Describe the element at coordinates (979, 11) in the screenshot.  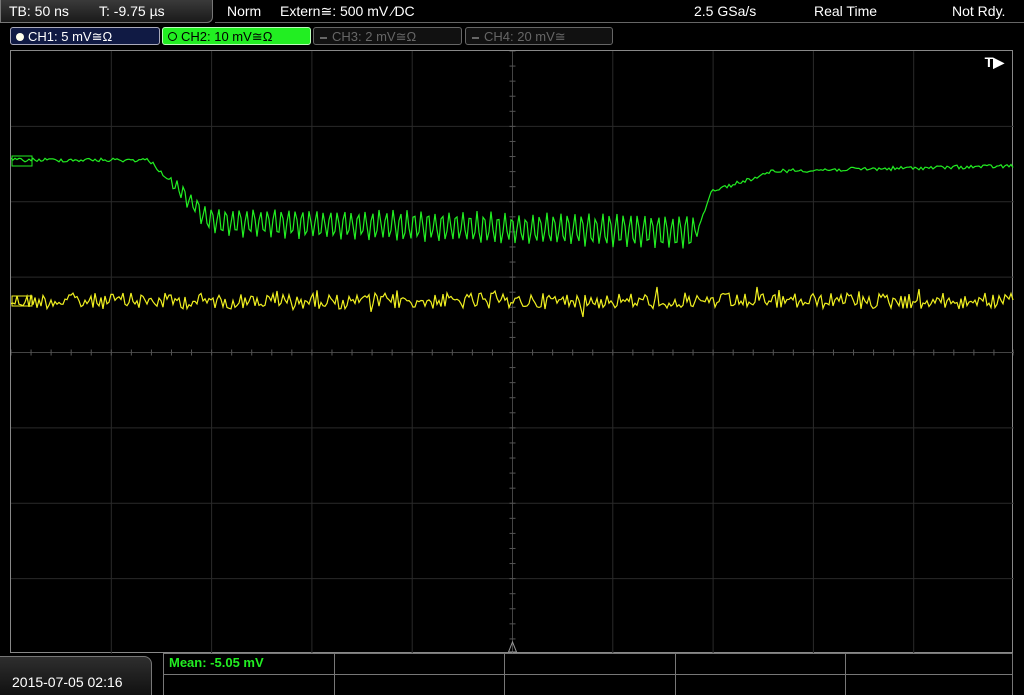
I see `acquisition-state: Not Rdy.` at that location.